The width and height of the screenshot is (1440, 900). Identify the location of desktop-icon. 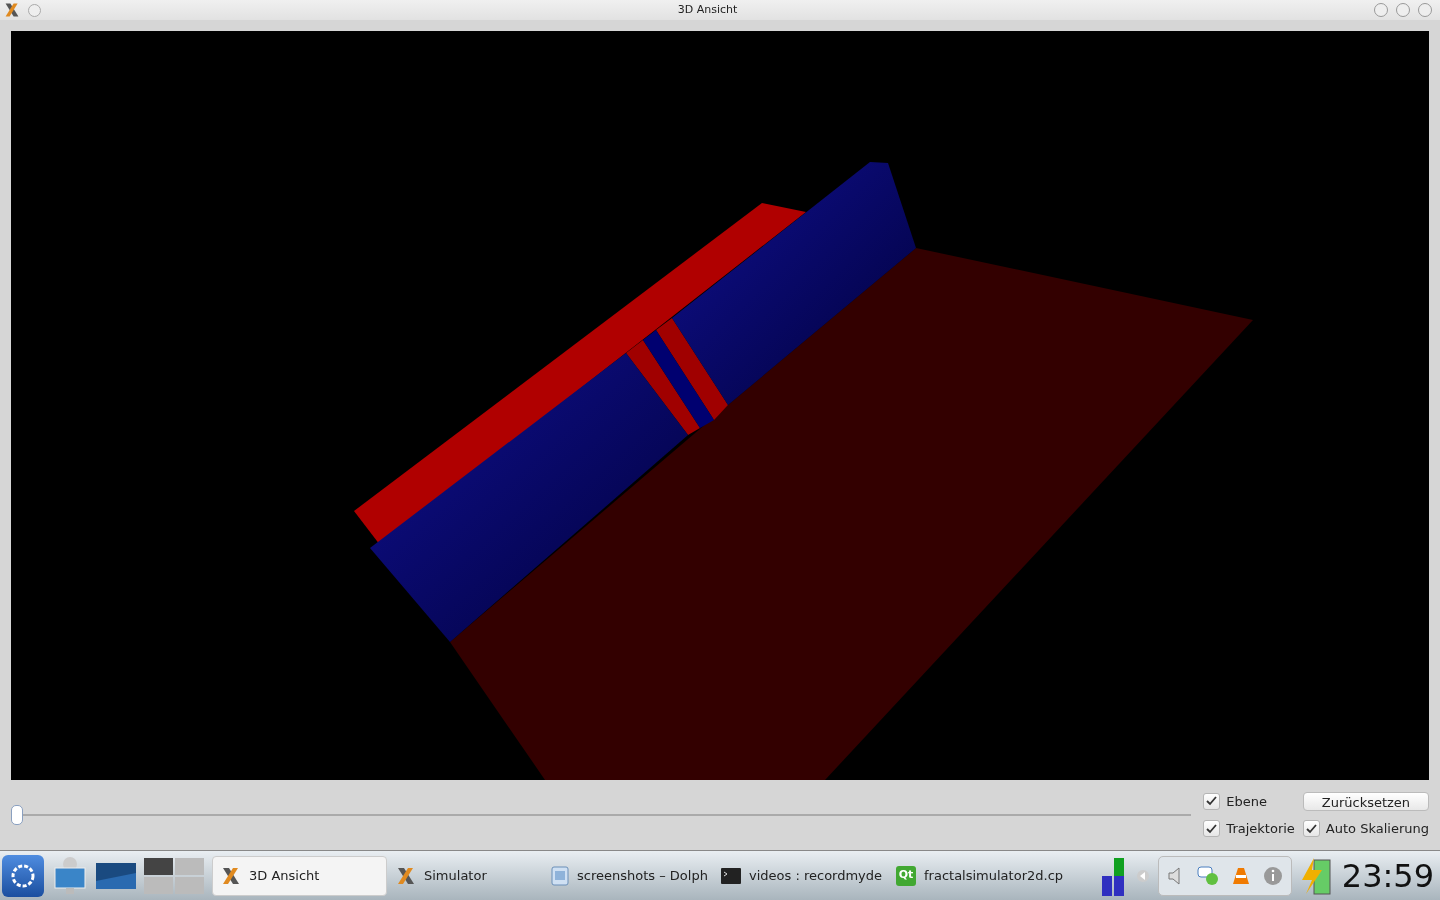
(116, 875).